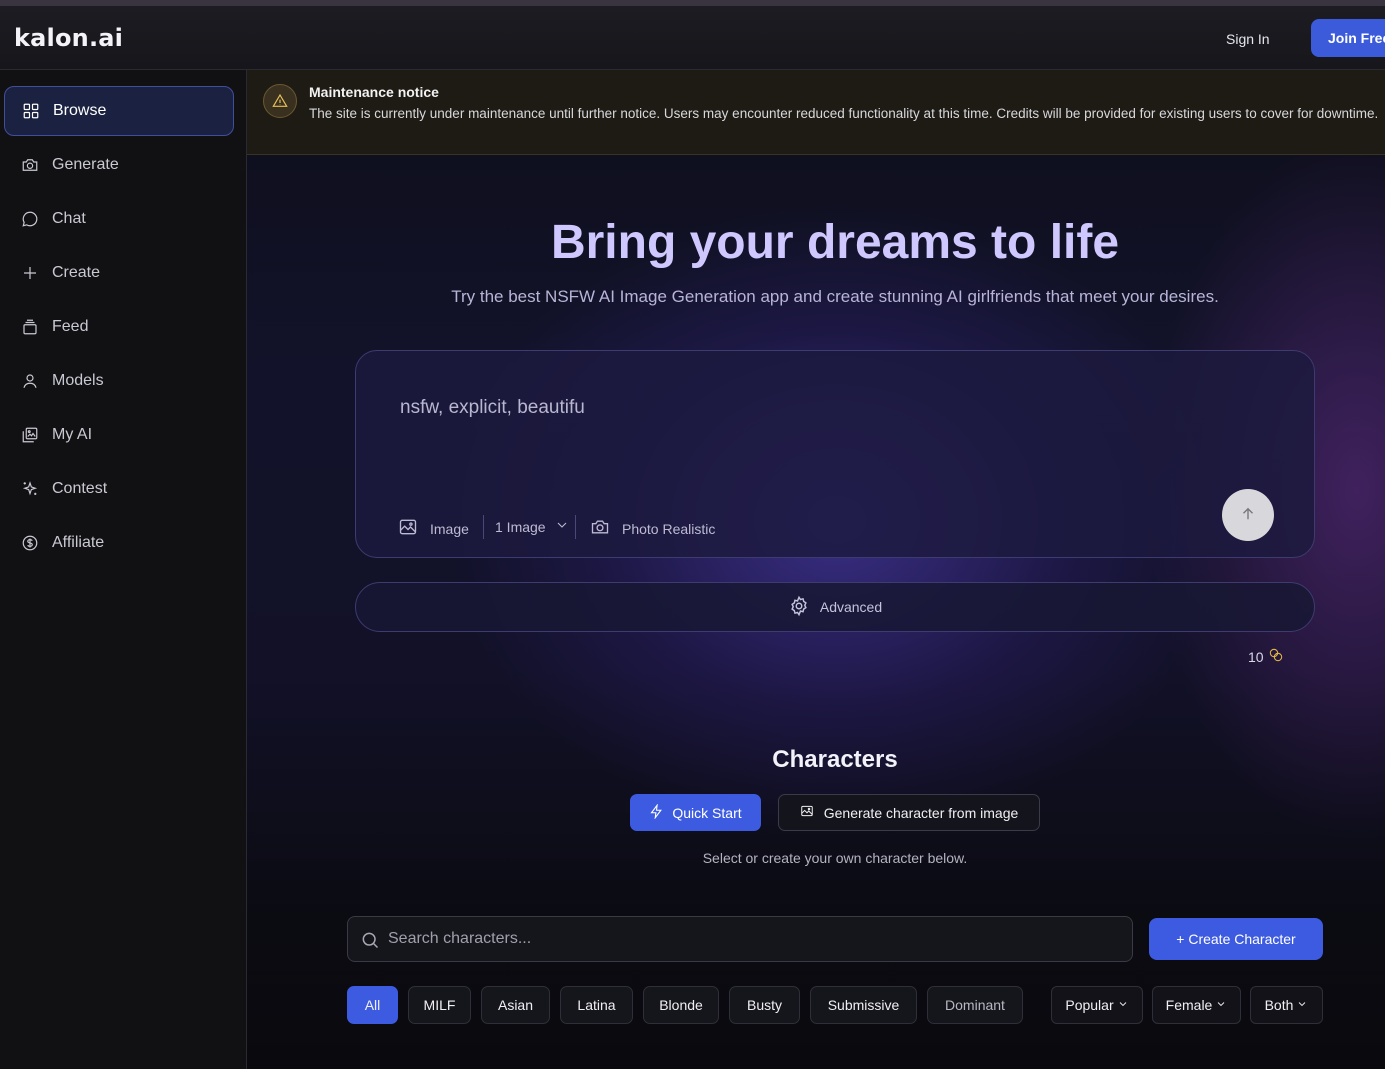 The image size is (1385, 1069). I want to click on sidebar-item-chat: Chat, so click(119, 219).